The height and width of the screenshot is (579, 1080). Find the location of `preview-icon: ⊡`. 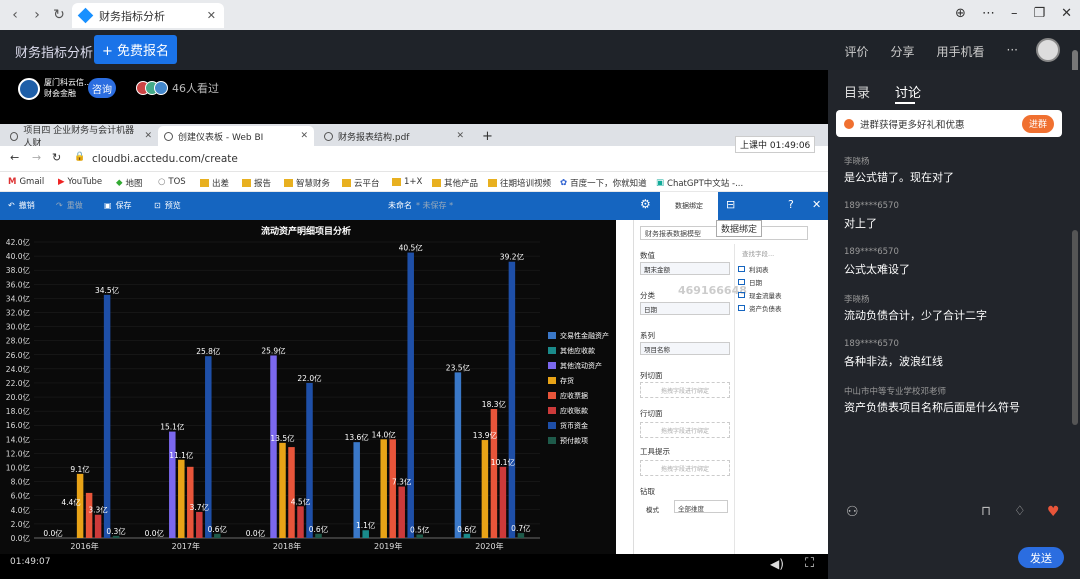

preview-icon: ⊡ is located at coordinates (157, 205).